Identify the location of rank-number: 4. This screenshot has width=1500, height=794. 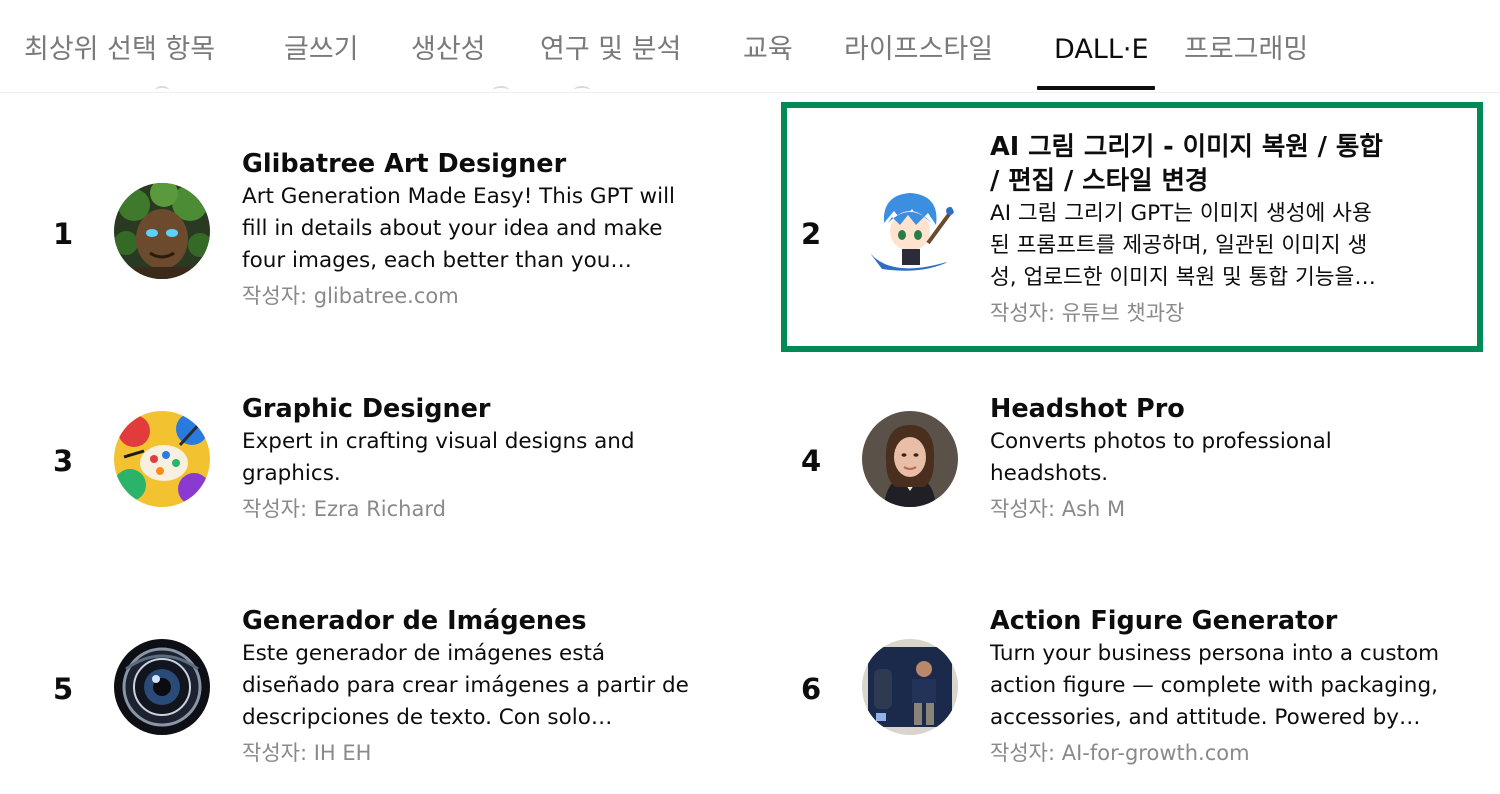
(811, 461).